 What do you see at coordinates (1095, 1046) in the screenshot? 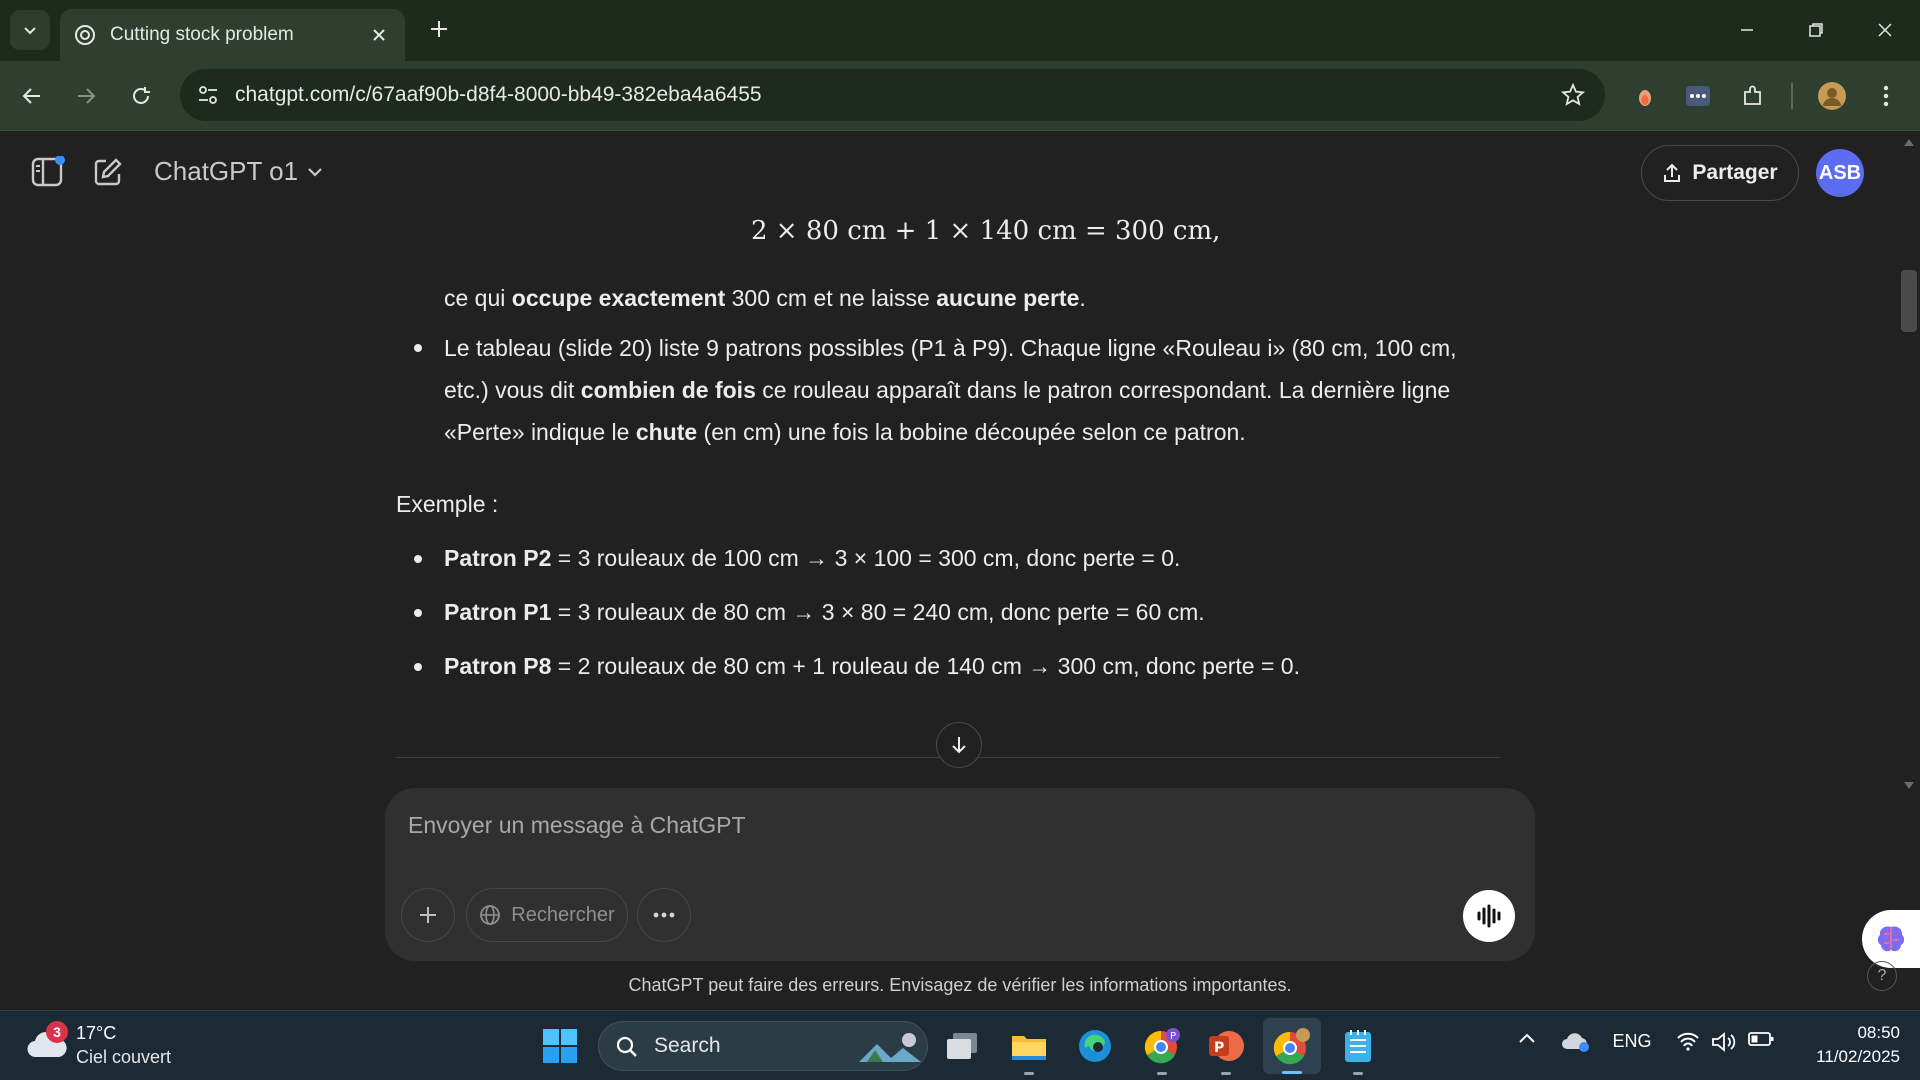
I see `edge-browser-icon` at bounding box center [1095, 1046].